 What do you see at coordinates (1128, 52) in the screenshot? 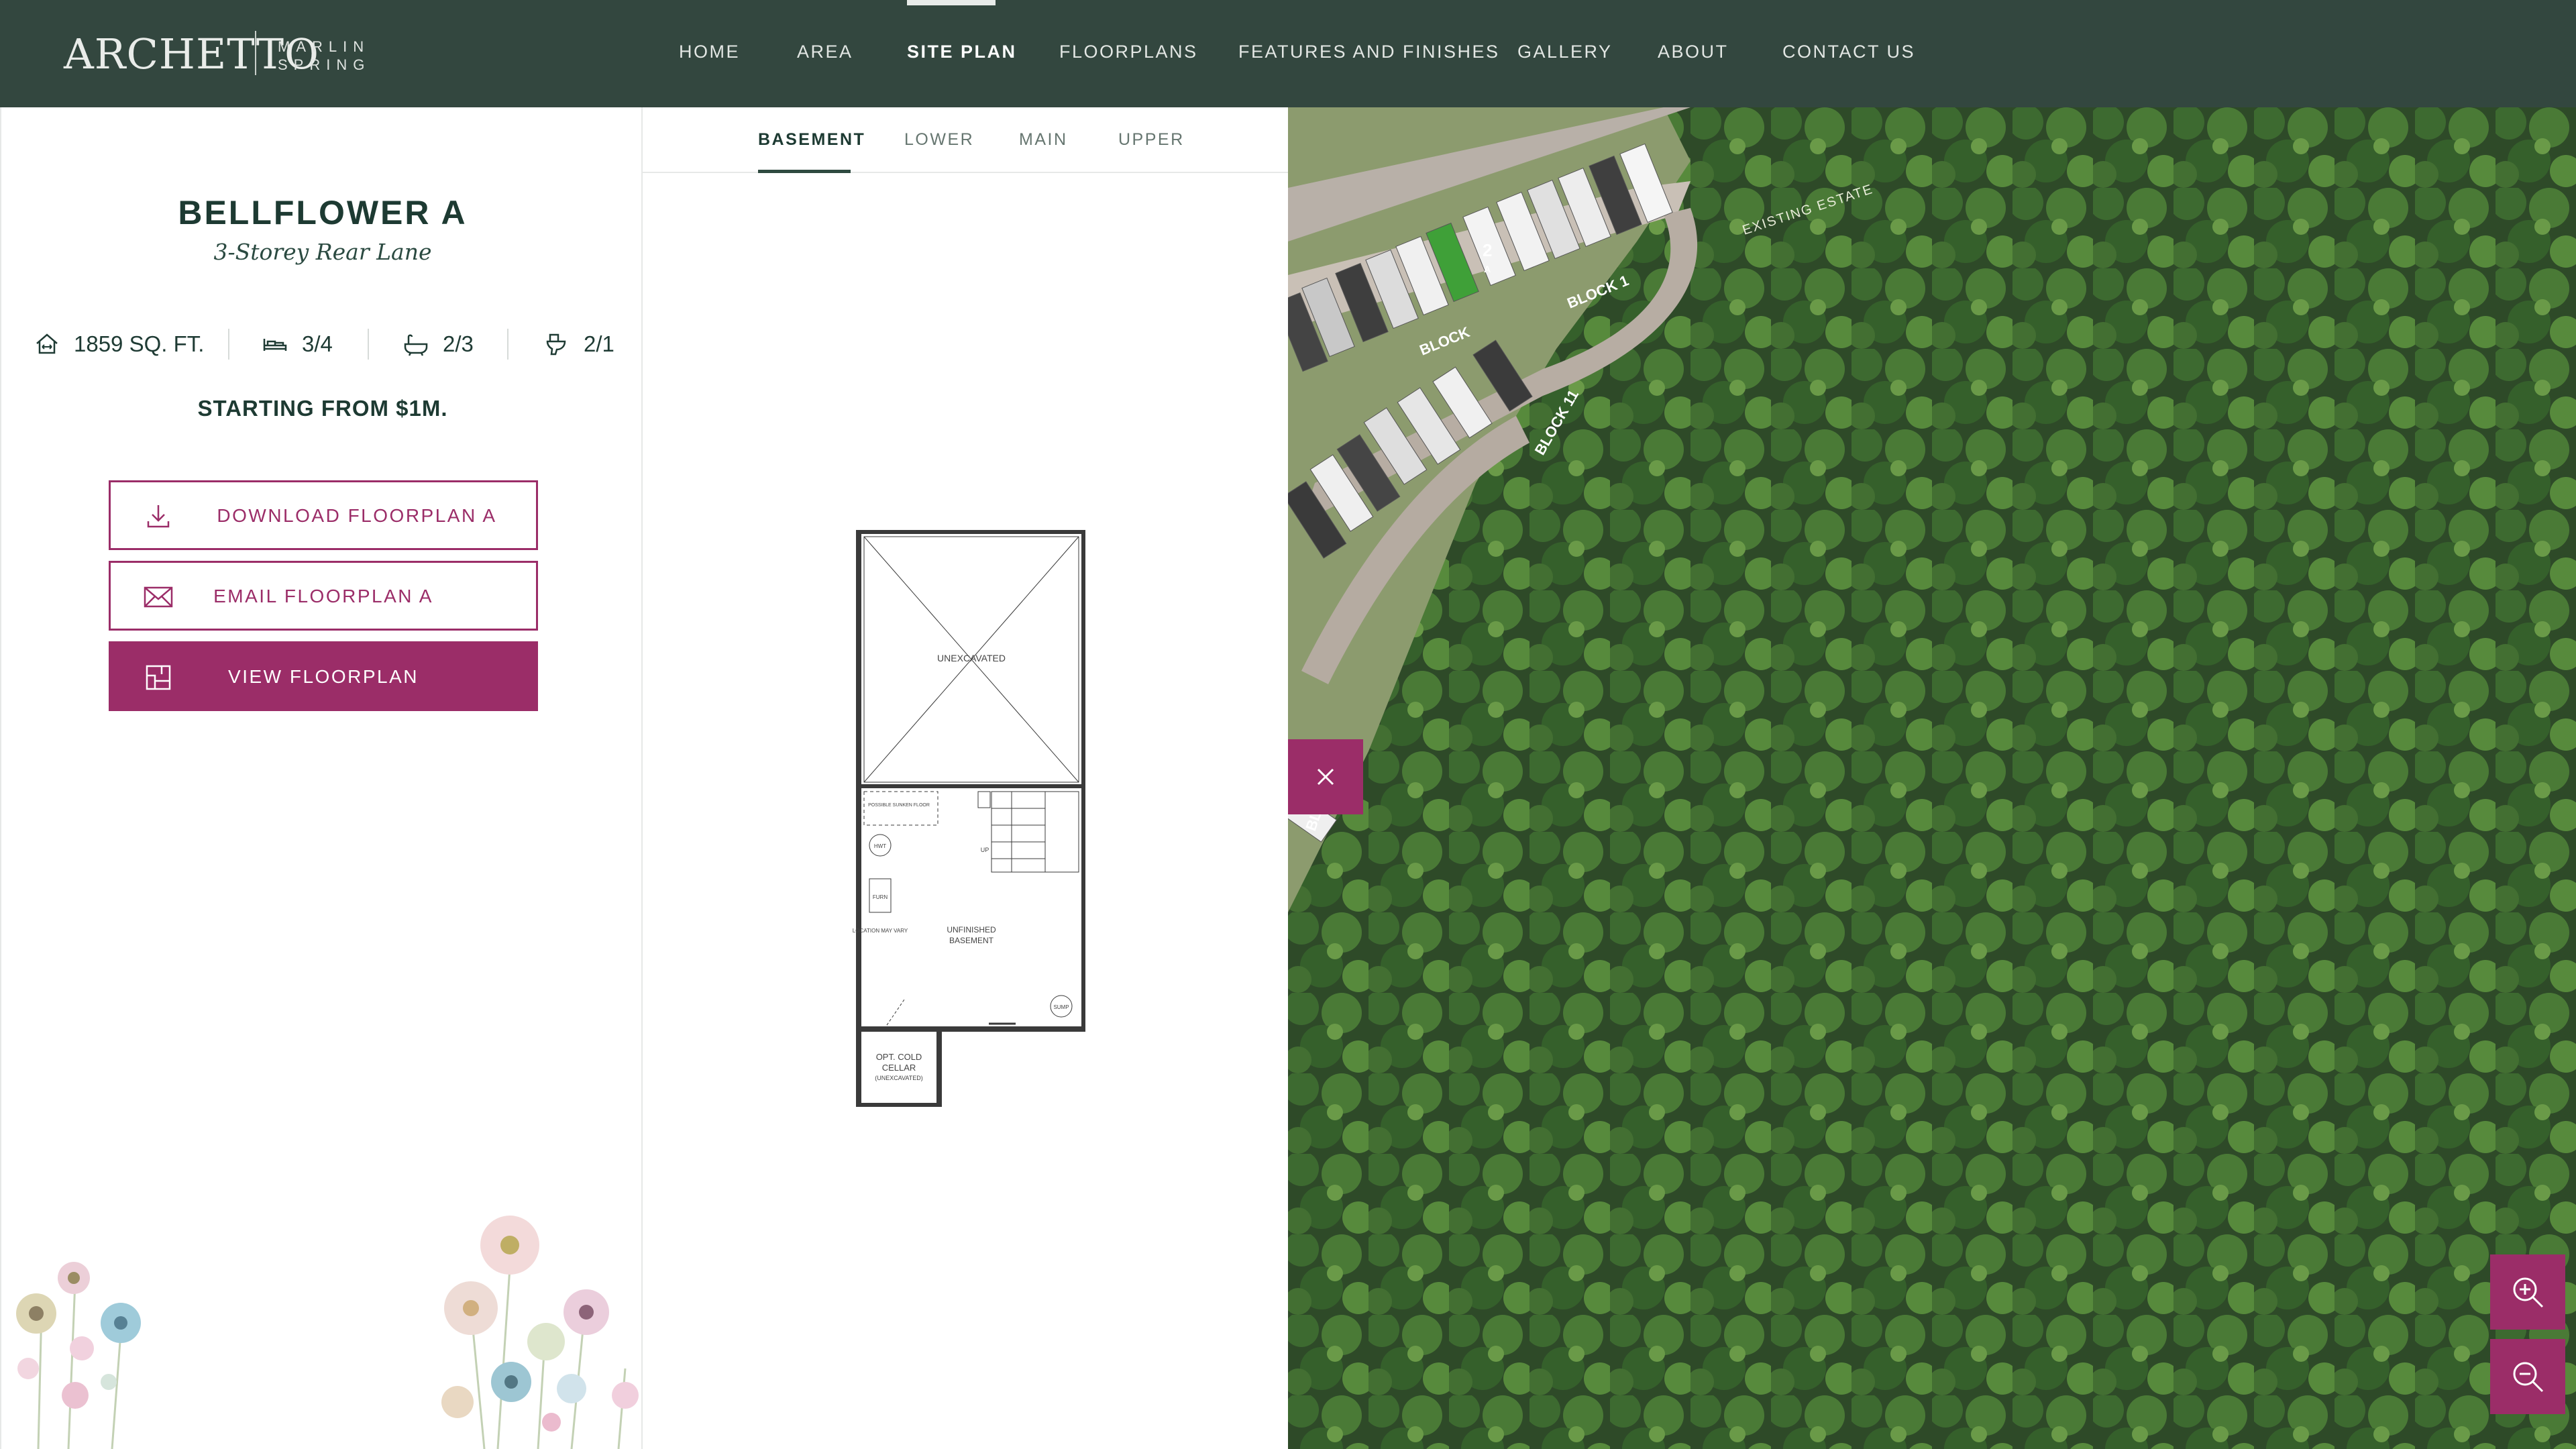
I see `nav-floorplans: FLOORPLANS` at bounding box center [1128, 52].